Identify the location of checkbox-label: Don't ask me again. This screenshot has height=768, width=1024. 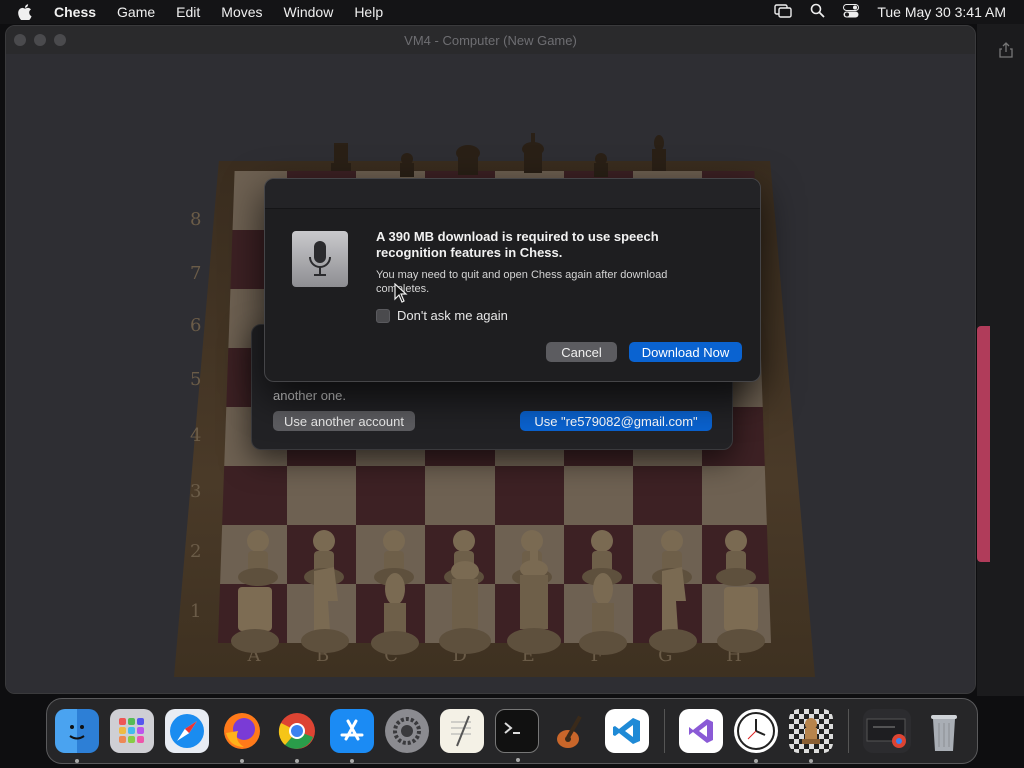
(452, 315).